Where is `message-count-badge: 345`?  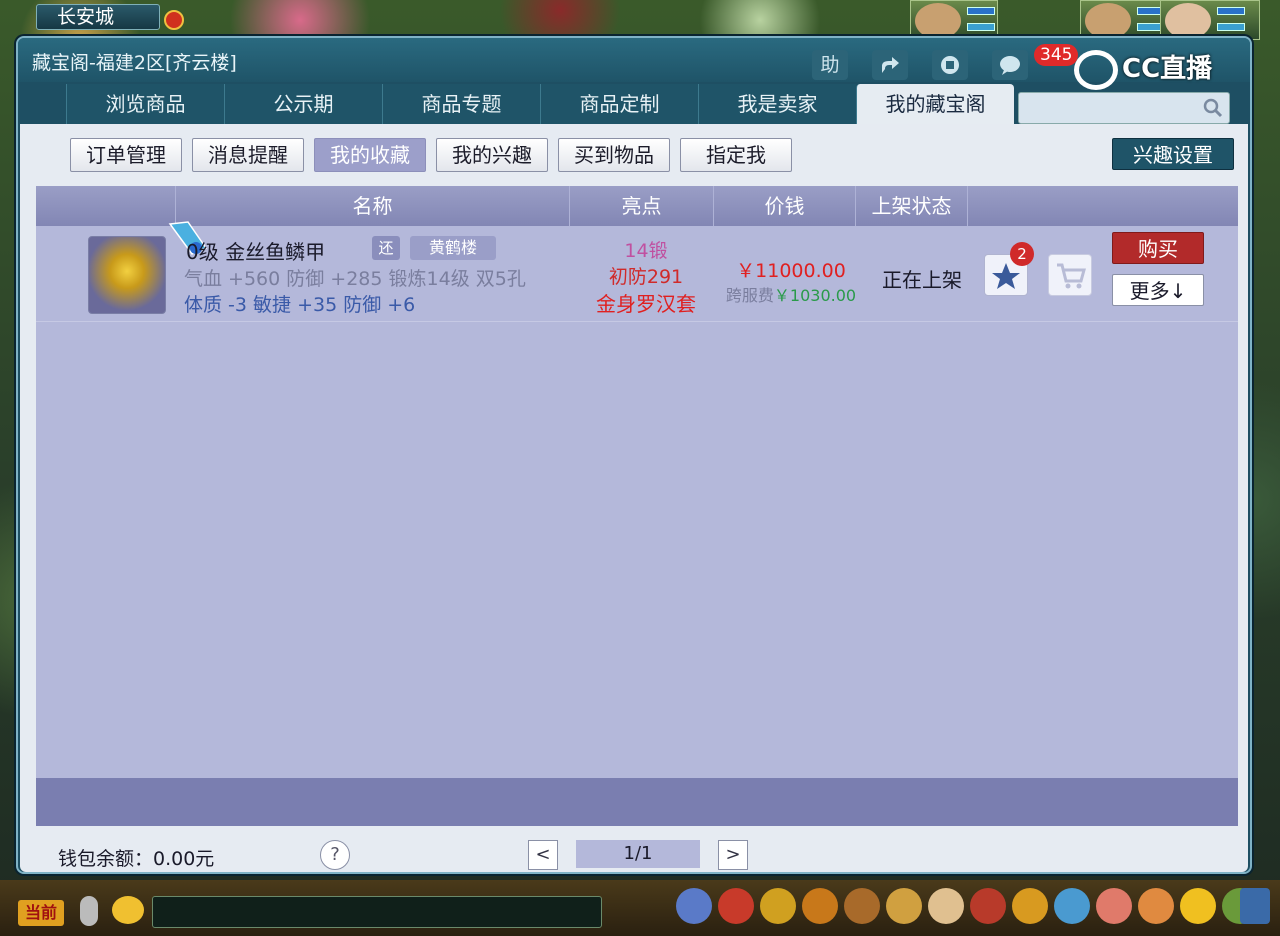 message-count-badge: 345 is located at coordinates (1056, 55).